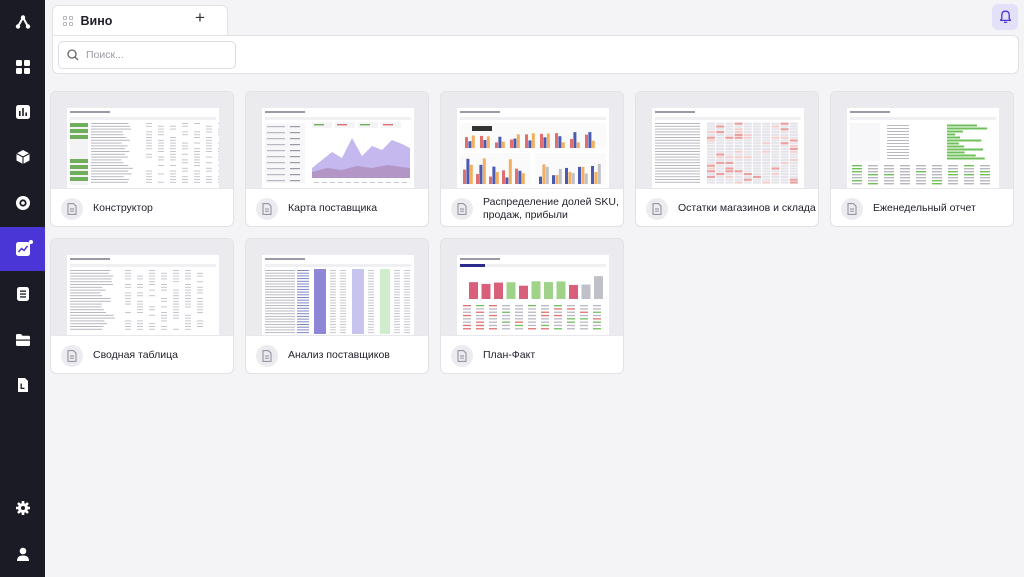  Describe the element at coordinates (31, 242) in the screenshot. I see `active-indicator-dot` at that location.